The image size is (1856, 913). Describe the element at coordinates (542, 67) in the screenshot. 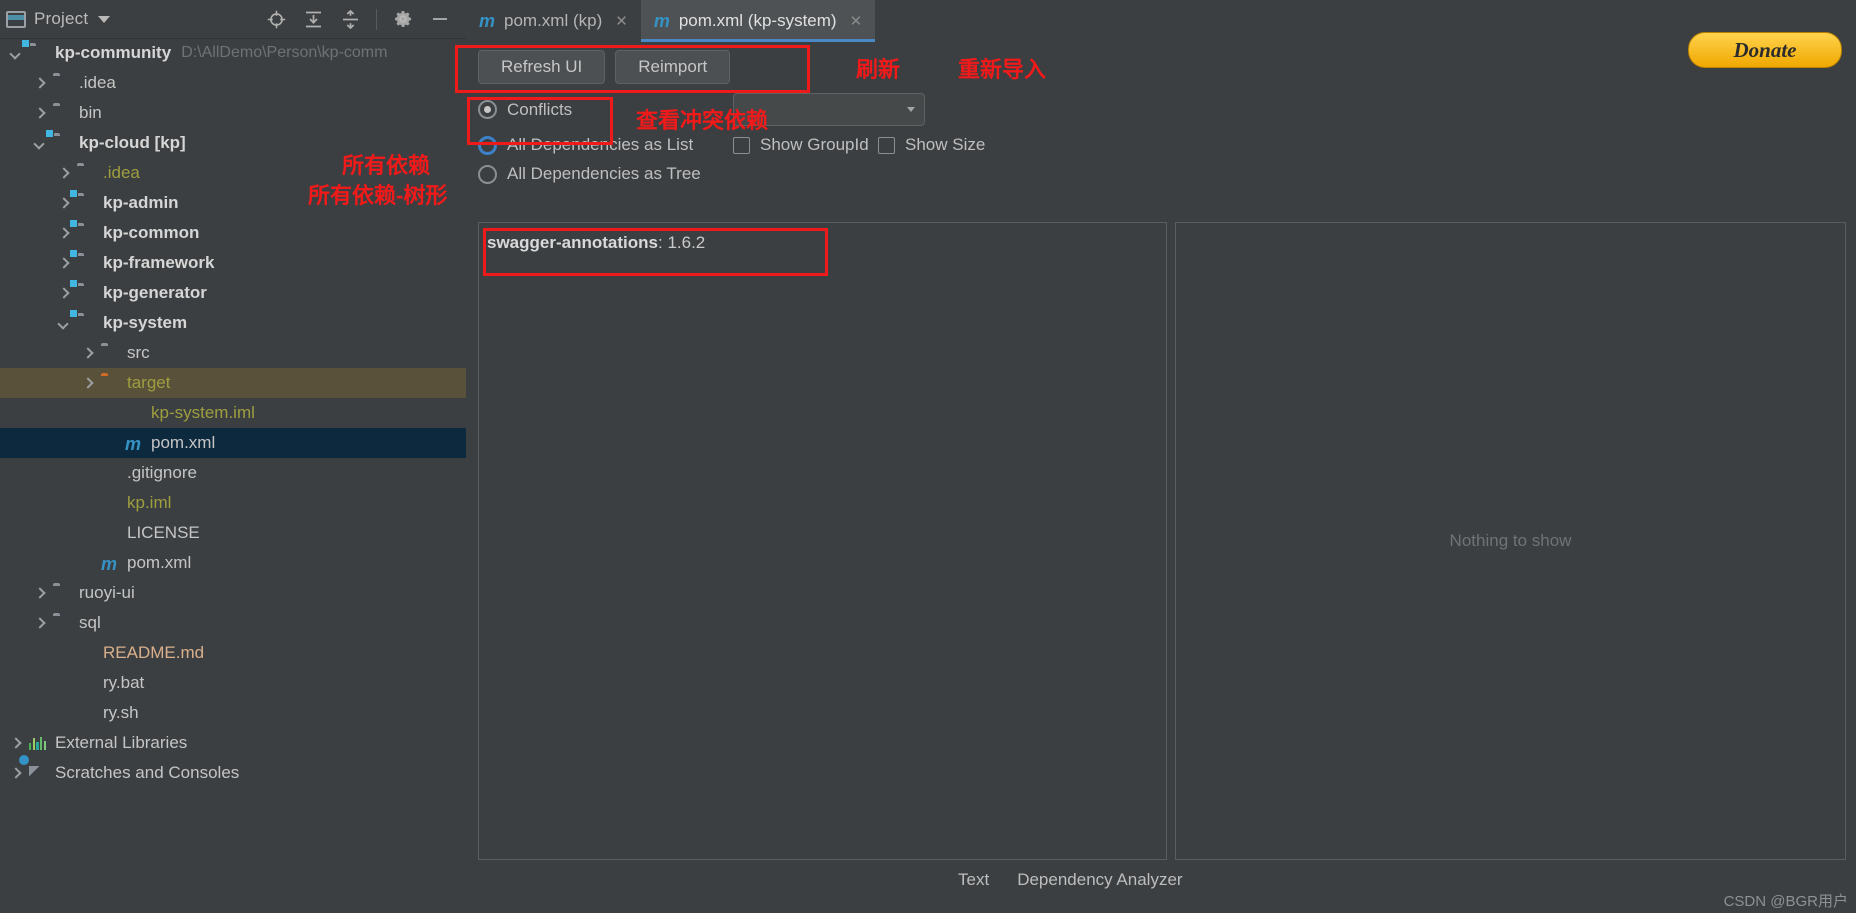

I see `refresh-ui-button: Refresh UI` at that location.